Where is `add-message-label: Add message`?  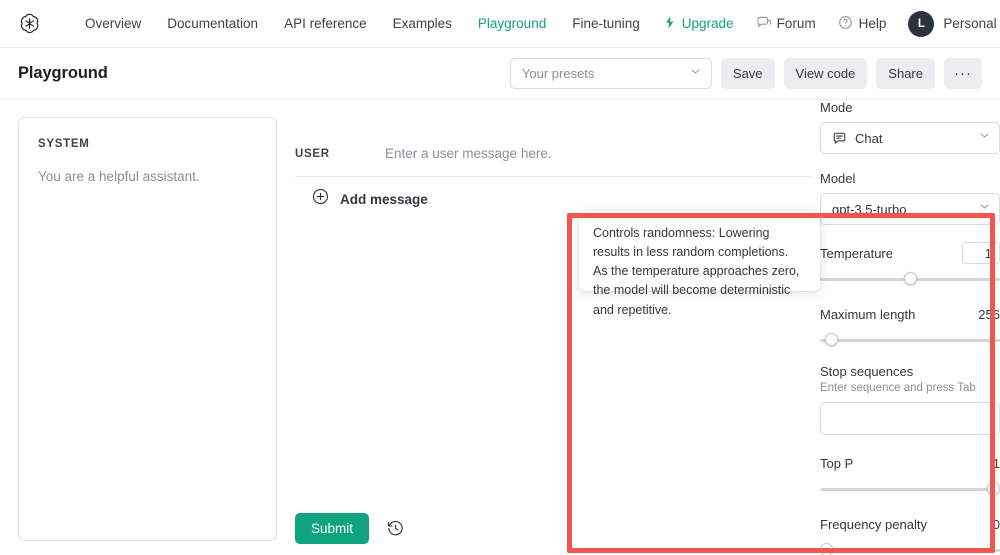
add-message-label: Add message is located at coordinates (384, 199).